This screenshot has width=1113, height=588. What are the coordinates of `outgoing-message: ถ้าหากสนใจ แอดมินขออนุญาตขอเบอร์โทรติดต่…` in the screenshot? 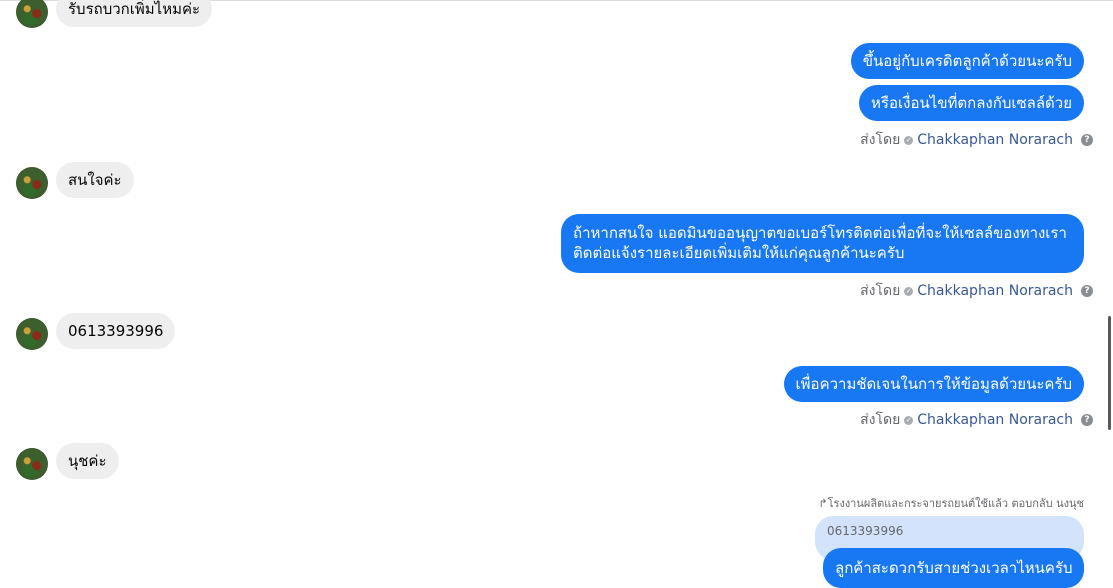 It's located at (822, 243).